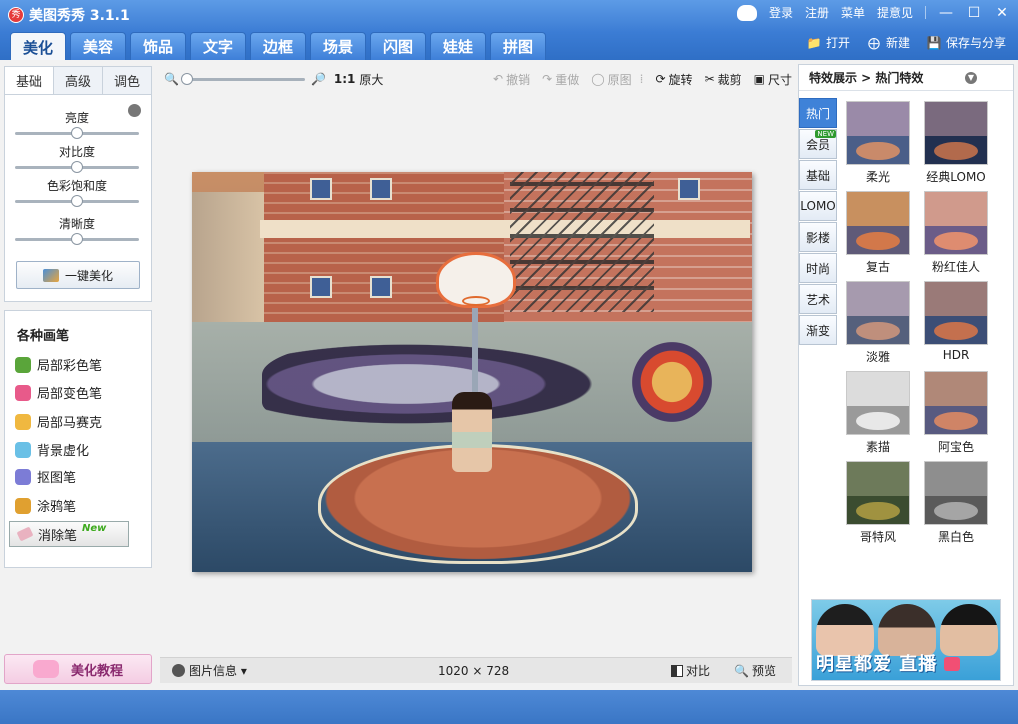  I want to click on maximize-icon: ☐, so click(974, 13).